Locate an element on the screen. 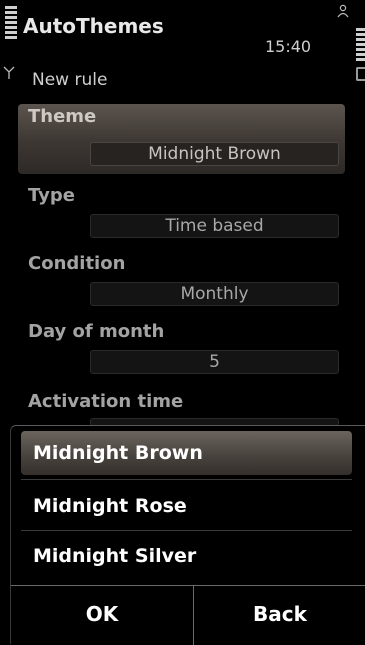 The width and height of the screenshot is (365, 645). option-midnight-rose: Midnight Rose is located at coordinates (186, 506).